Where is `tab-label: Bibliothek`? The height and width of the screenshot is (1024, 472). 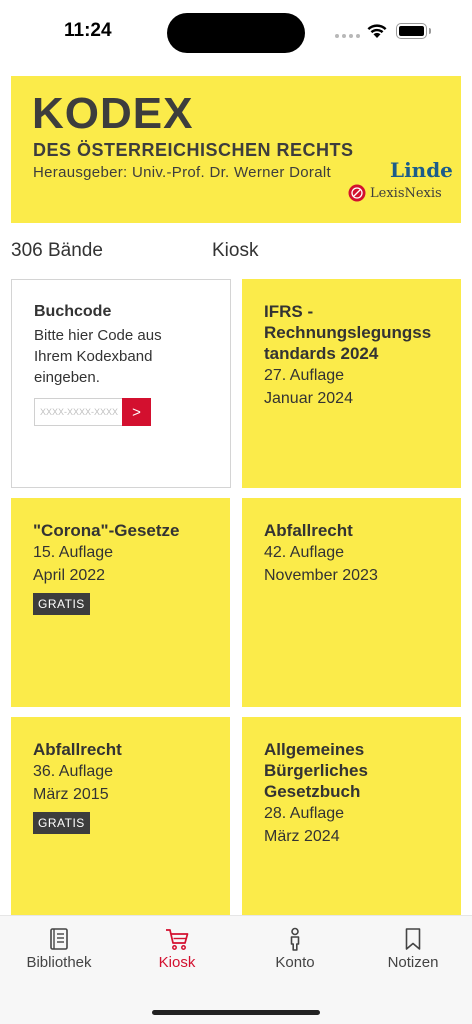 tab-label: Bibliothek is located at coordinates (59, 962).